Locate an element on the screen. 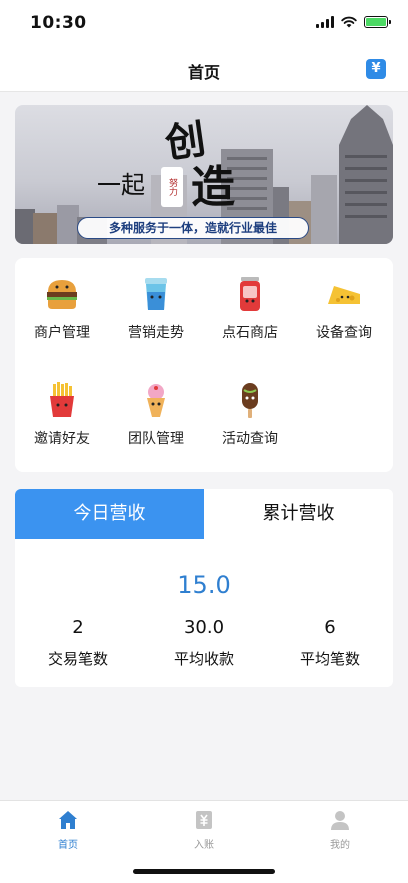 This screenshot has width=408, height=883. user-icon is located at coordinates (340, 820).